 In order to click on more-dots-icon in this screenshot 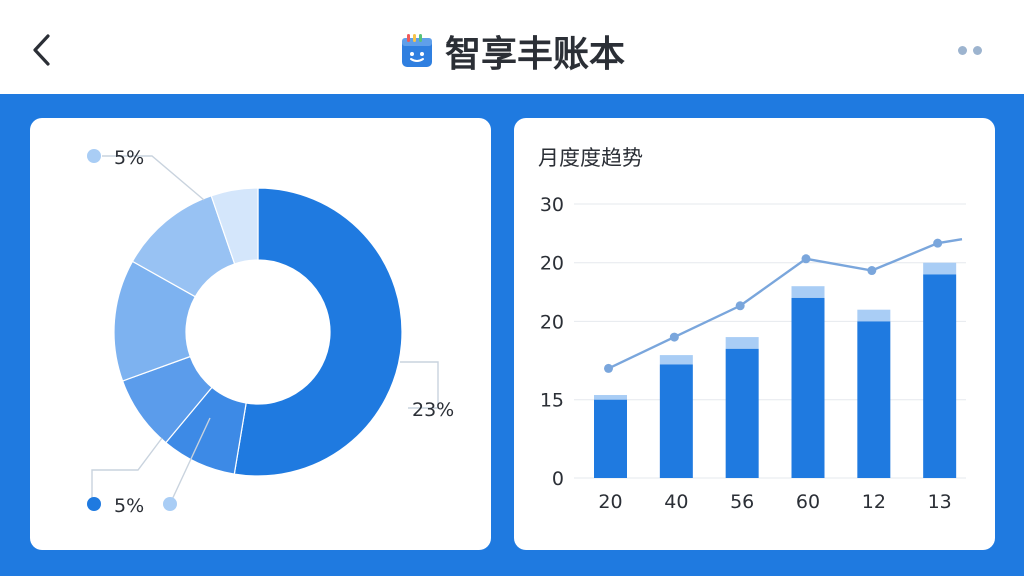, I will do `click(962, 50)`.